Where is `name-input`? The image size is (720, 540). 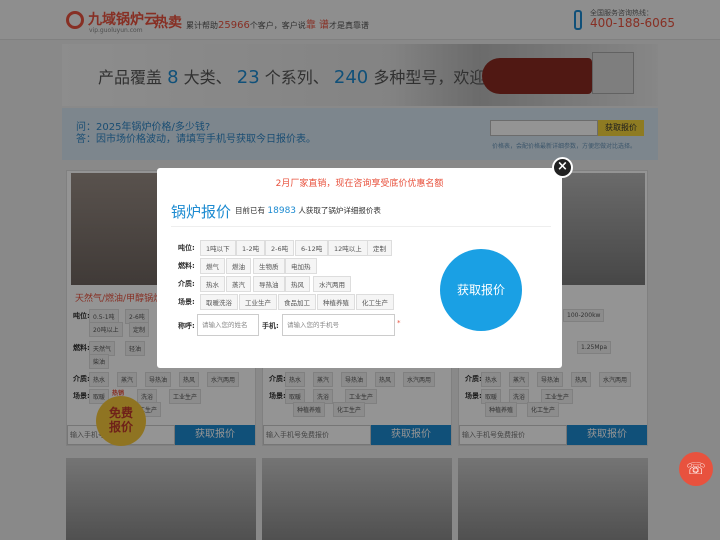 name-input is located at coordinates (228, 325).